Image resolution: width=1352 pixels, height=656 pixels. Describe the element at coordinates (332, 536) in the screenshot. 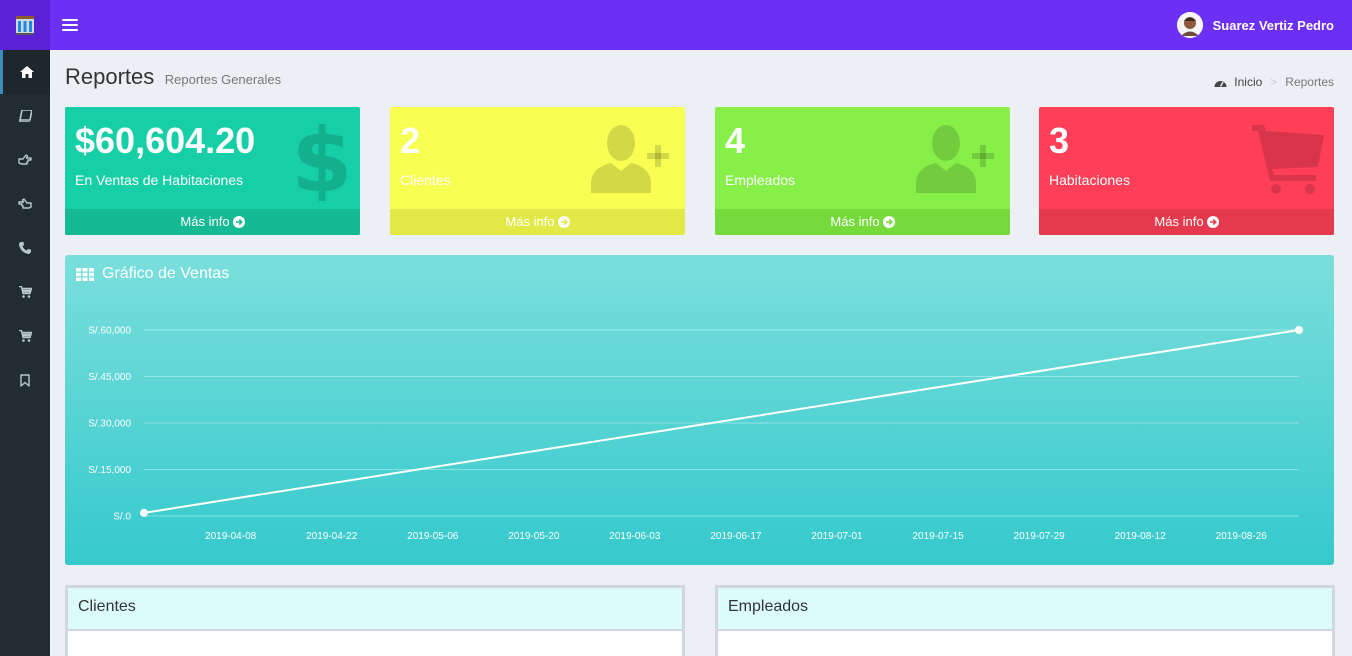

I see `x-tick-label: 2019-04-22` at that location.